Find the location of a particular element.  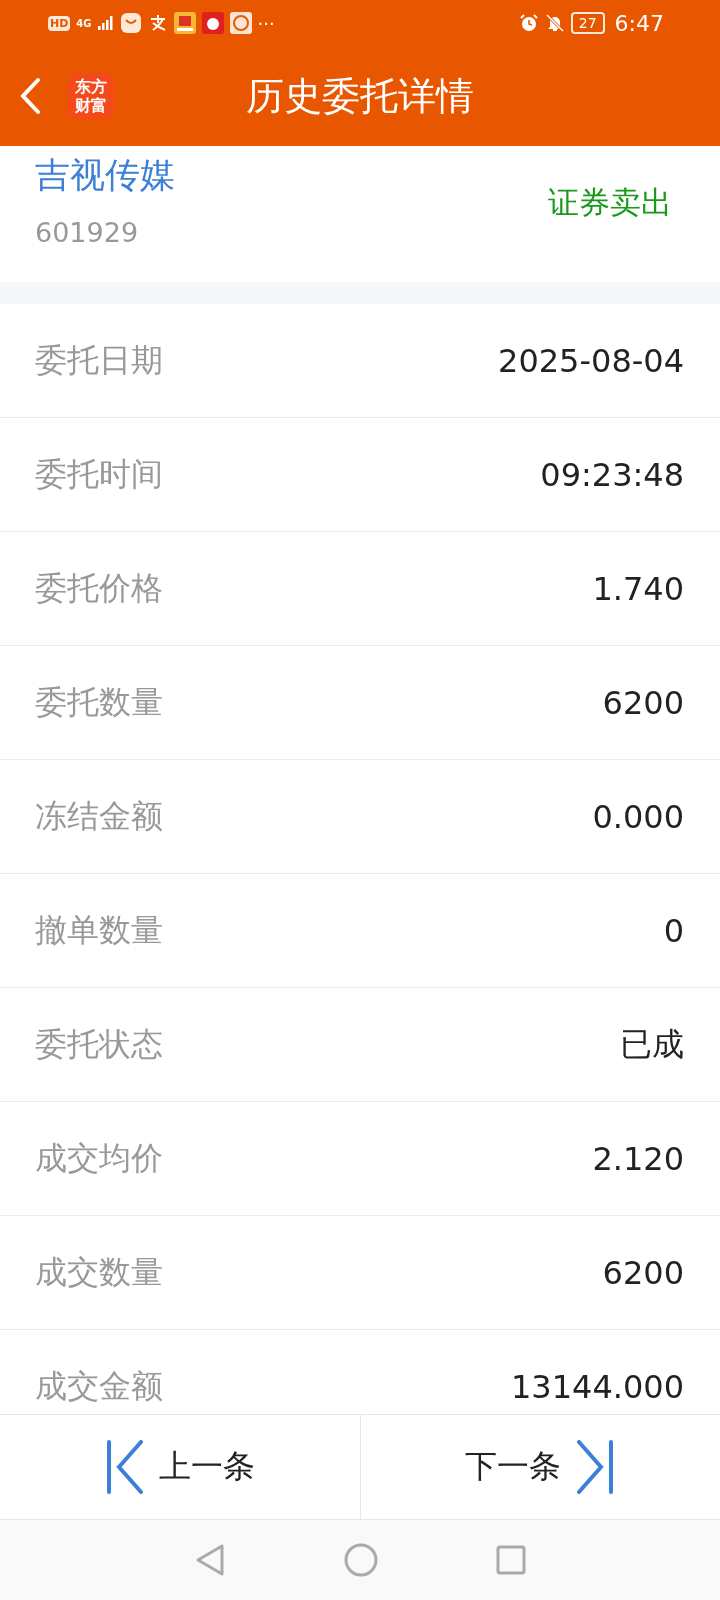

hd-indicator: HD is located at coordinates (59, 23).